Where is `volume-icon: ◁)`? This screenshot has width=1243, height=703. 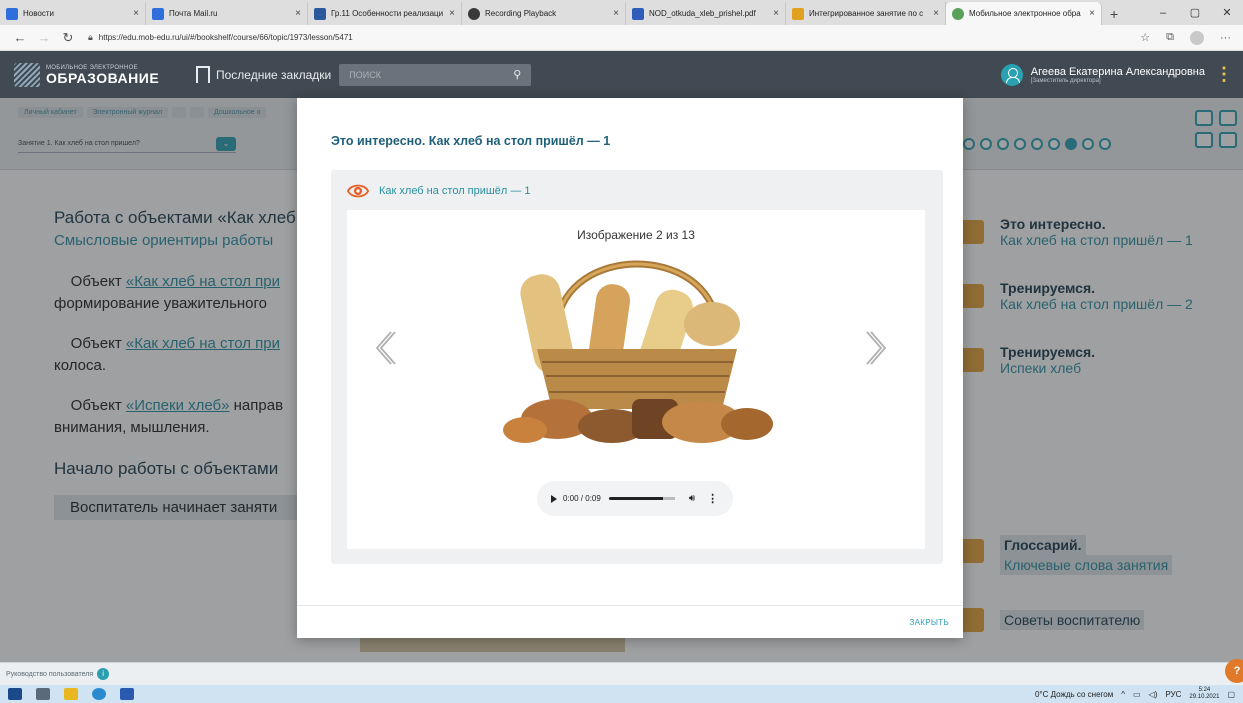
volume-icon: ◁) is located at coordinates (1153, 694).